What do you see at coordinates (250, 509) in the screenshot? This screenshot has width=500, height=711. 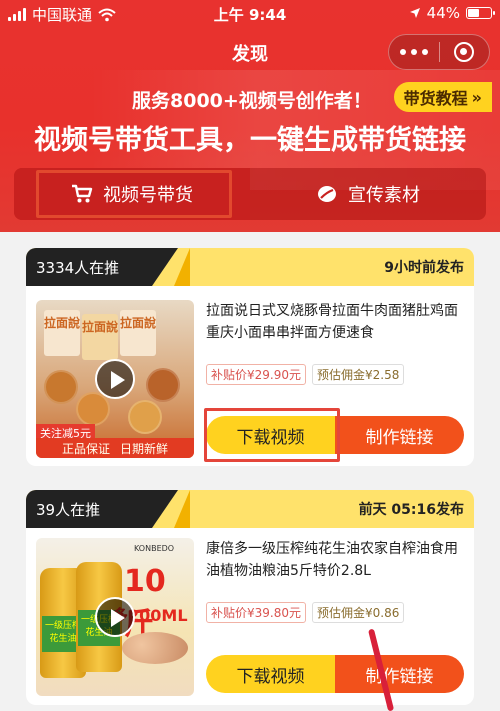 I see `card-topbar: 39人在推 前天 05:16发布` at bounding box center [250, 509].